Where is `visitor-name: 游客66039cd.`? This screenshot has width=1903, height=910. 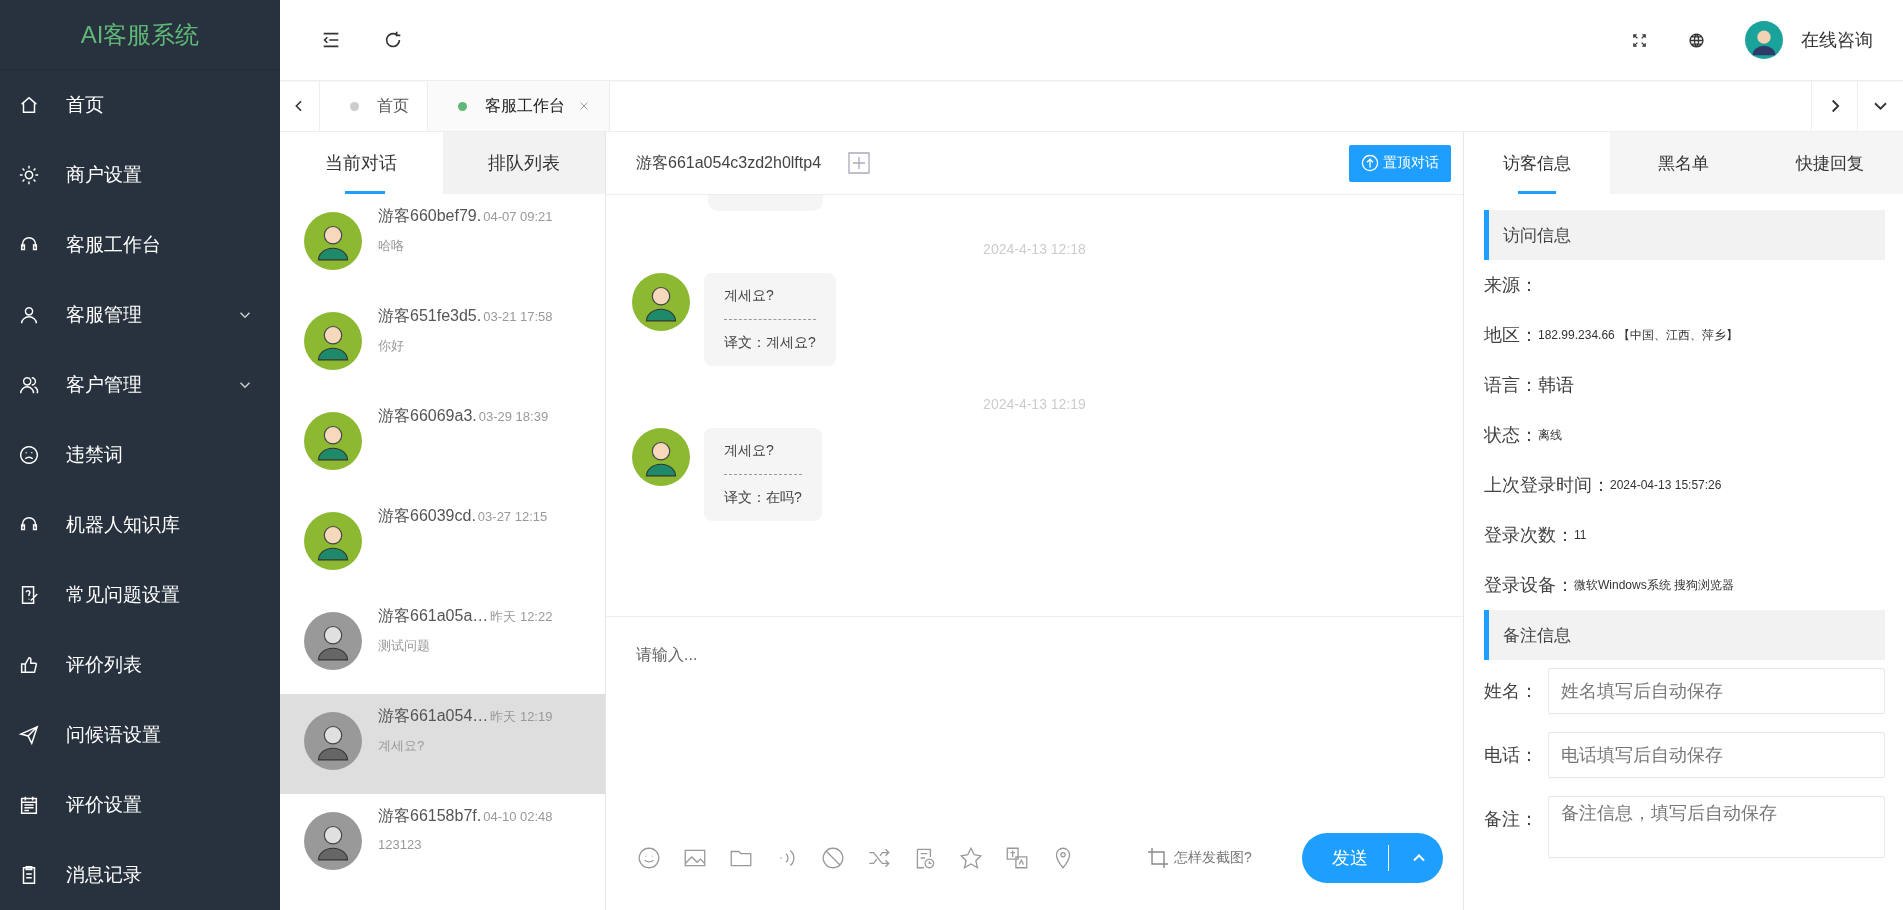
visitor-name: 游客66039cd. is located at coordinates (427, 516).